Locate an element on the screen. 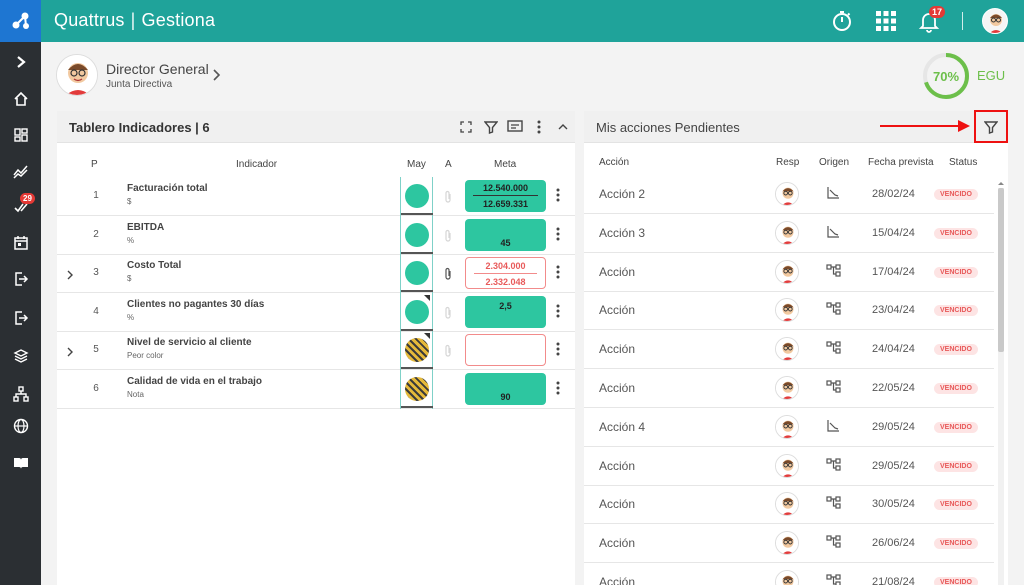 The image size is (1024, 585). indicators-menu-button is located at coordinates (539, 127).